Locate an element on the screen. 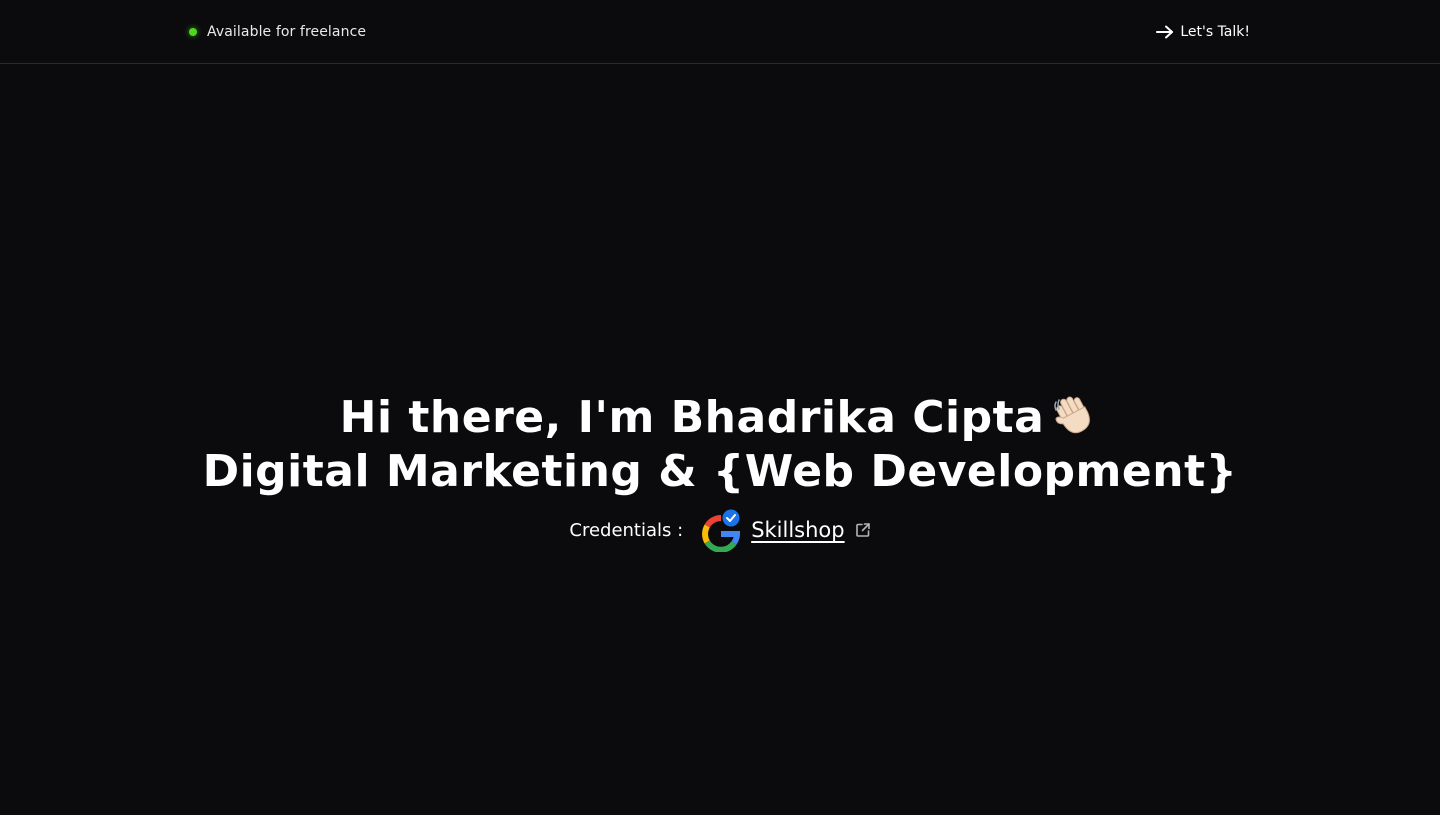 This screenshot has height=815, width=1440. availability-status: Available for freelance is located at coordinates (277, 32).